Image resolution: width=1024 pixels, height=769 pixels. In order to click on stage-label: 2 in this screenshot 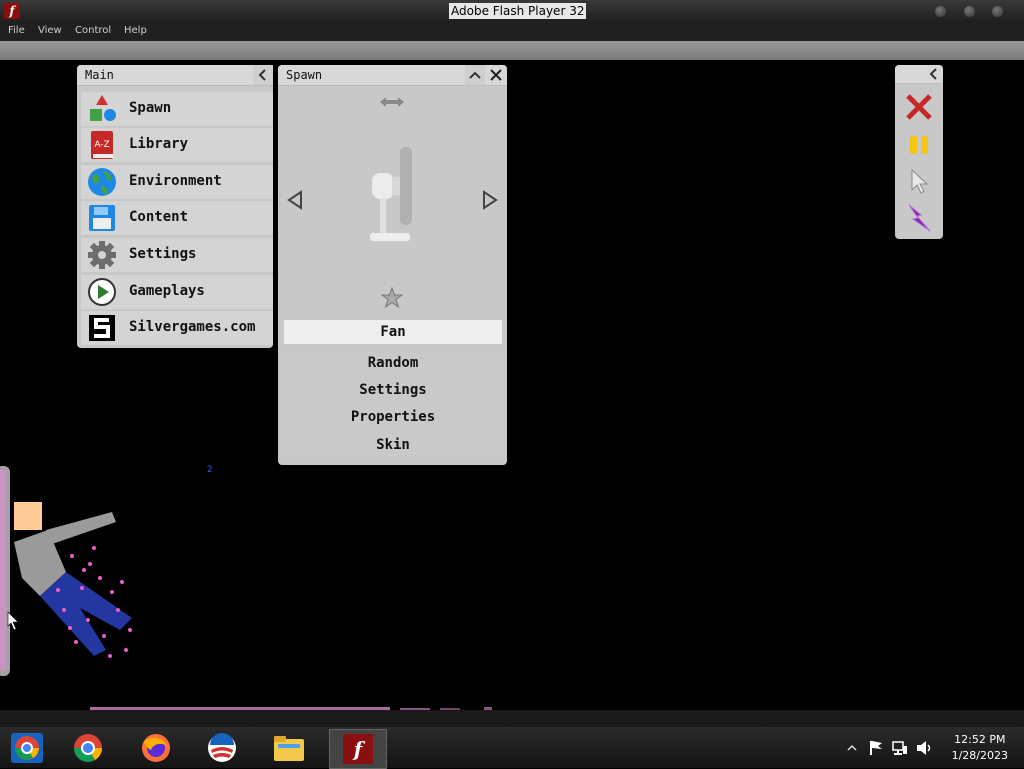, I will do `click(210, 470)`.